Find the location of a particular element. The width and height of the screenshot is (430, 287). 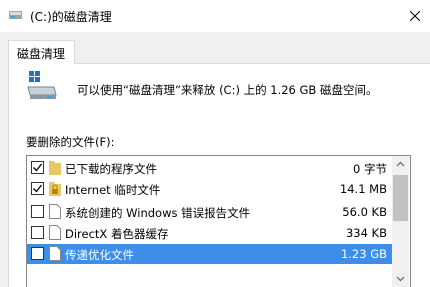

list-item: 系统创建的 Windows 错误报告文件 56.0 KB is located at coordinates (210, 212).